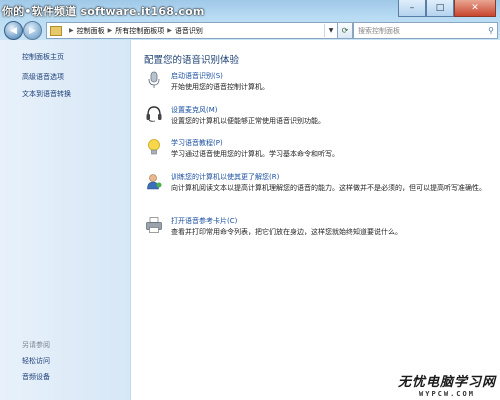 Image resolution: width=500 pixels, height=400 pixels. Describe the element at coordinates (248, 121) in the screenshot. I see `task-description: 设置您的计算机以便能够正常使用语音识别功能。` at that location.